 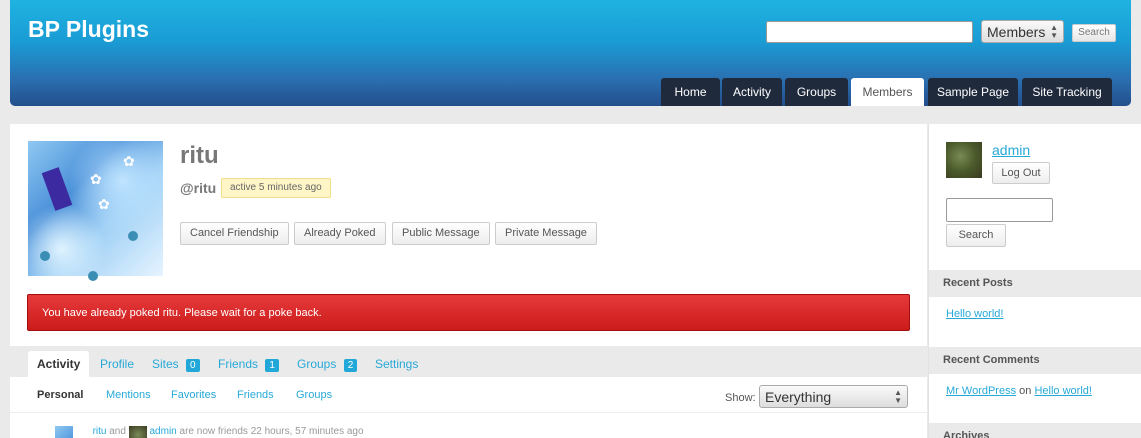 What do you see at coordinates (740, 398) in the screenshot?
I see `show-filter-label: Show:` at bounding box center [740, 398].